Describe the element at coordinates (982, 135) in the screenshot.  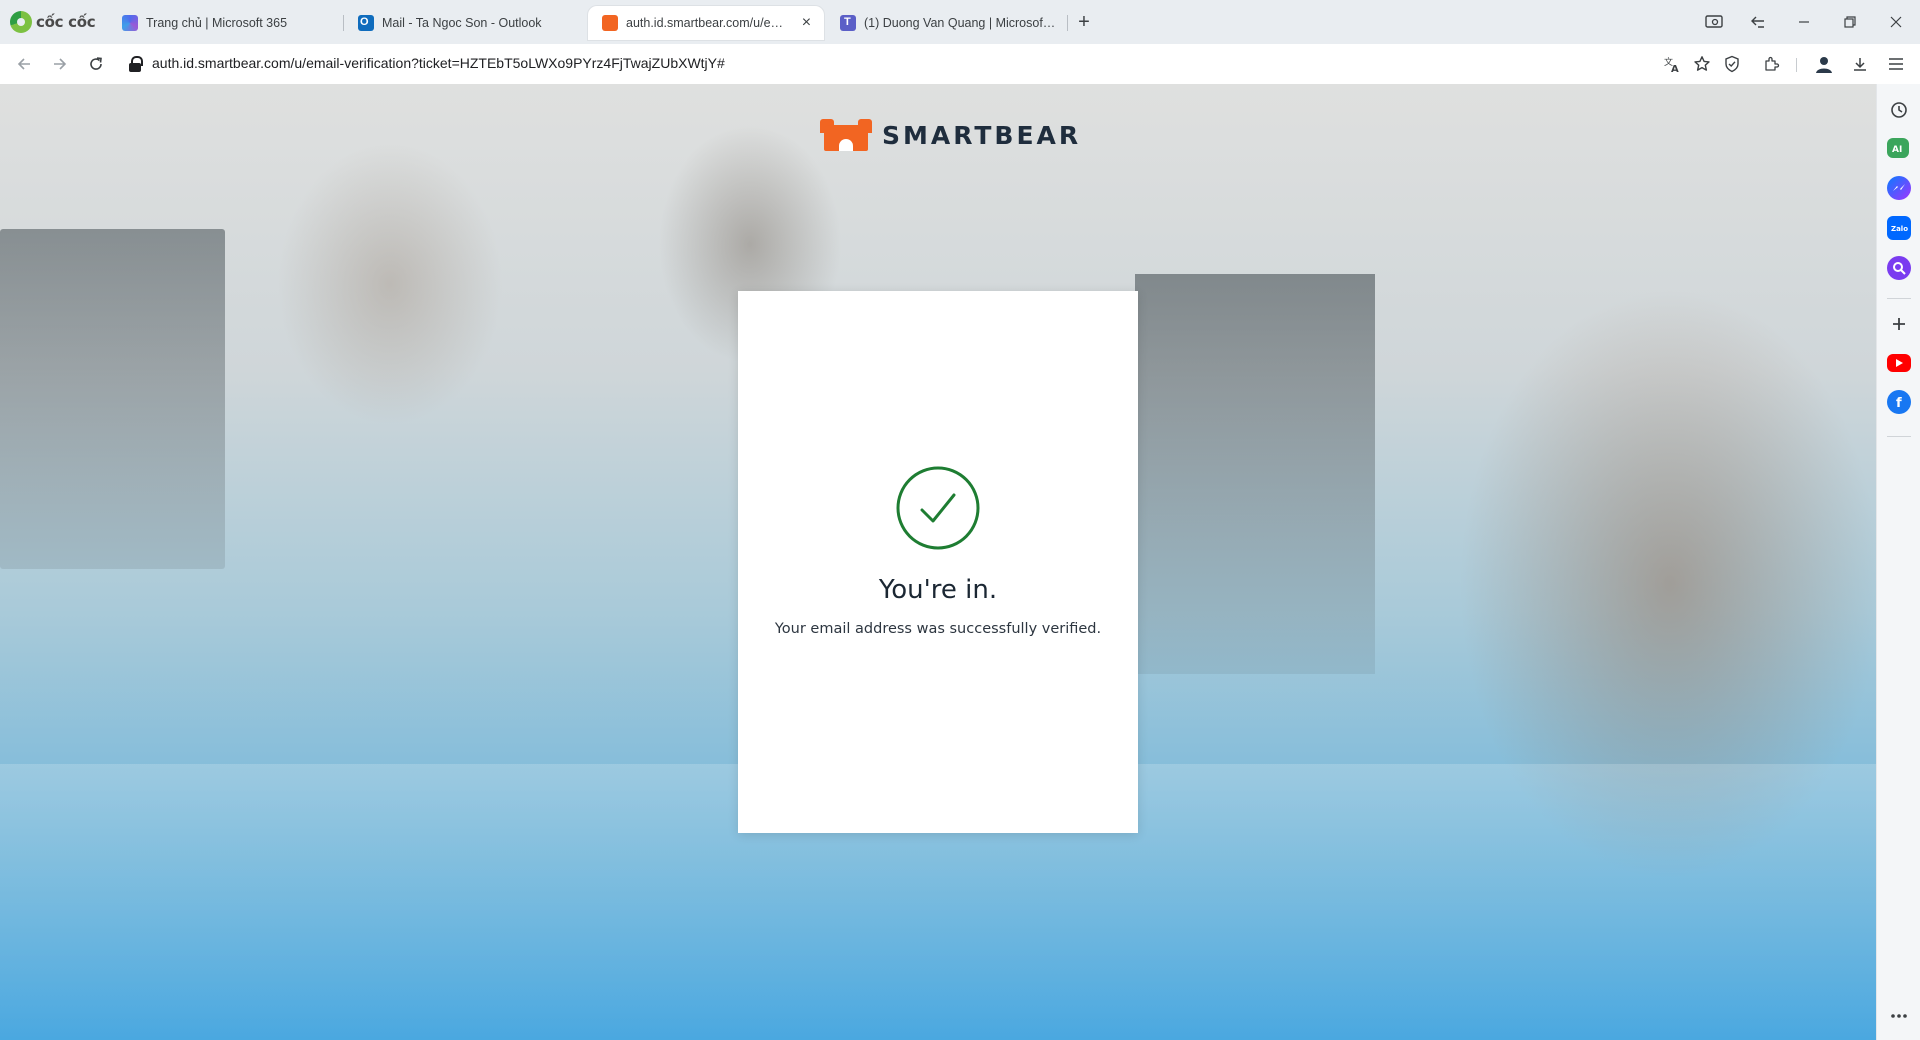
I see `logo-text: SMARTBEAR` at that location.